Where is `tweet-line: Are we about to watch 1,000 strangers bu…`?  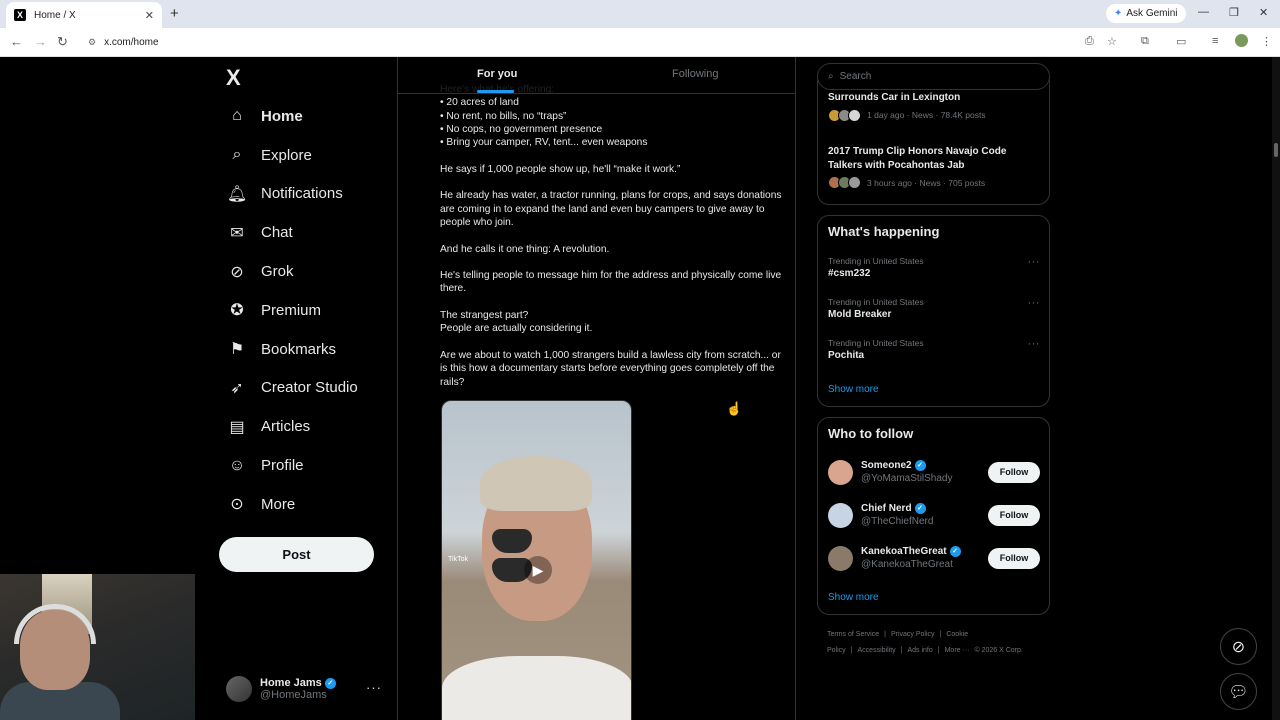
tweet-line: Are we about to watch 1,000 strangers bu… is located at coordinates (610, 368).